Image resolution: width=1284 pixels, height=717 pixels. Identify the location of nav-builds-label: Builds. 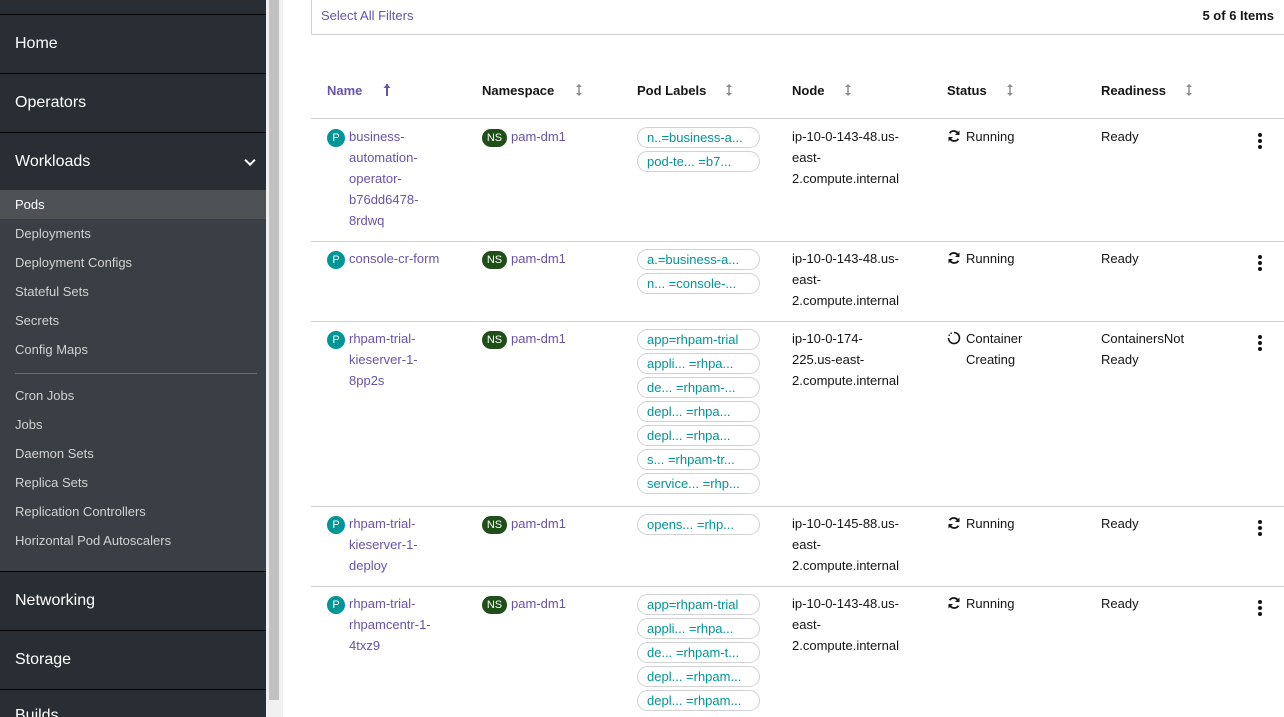
(37, 712).